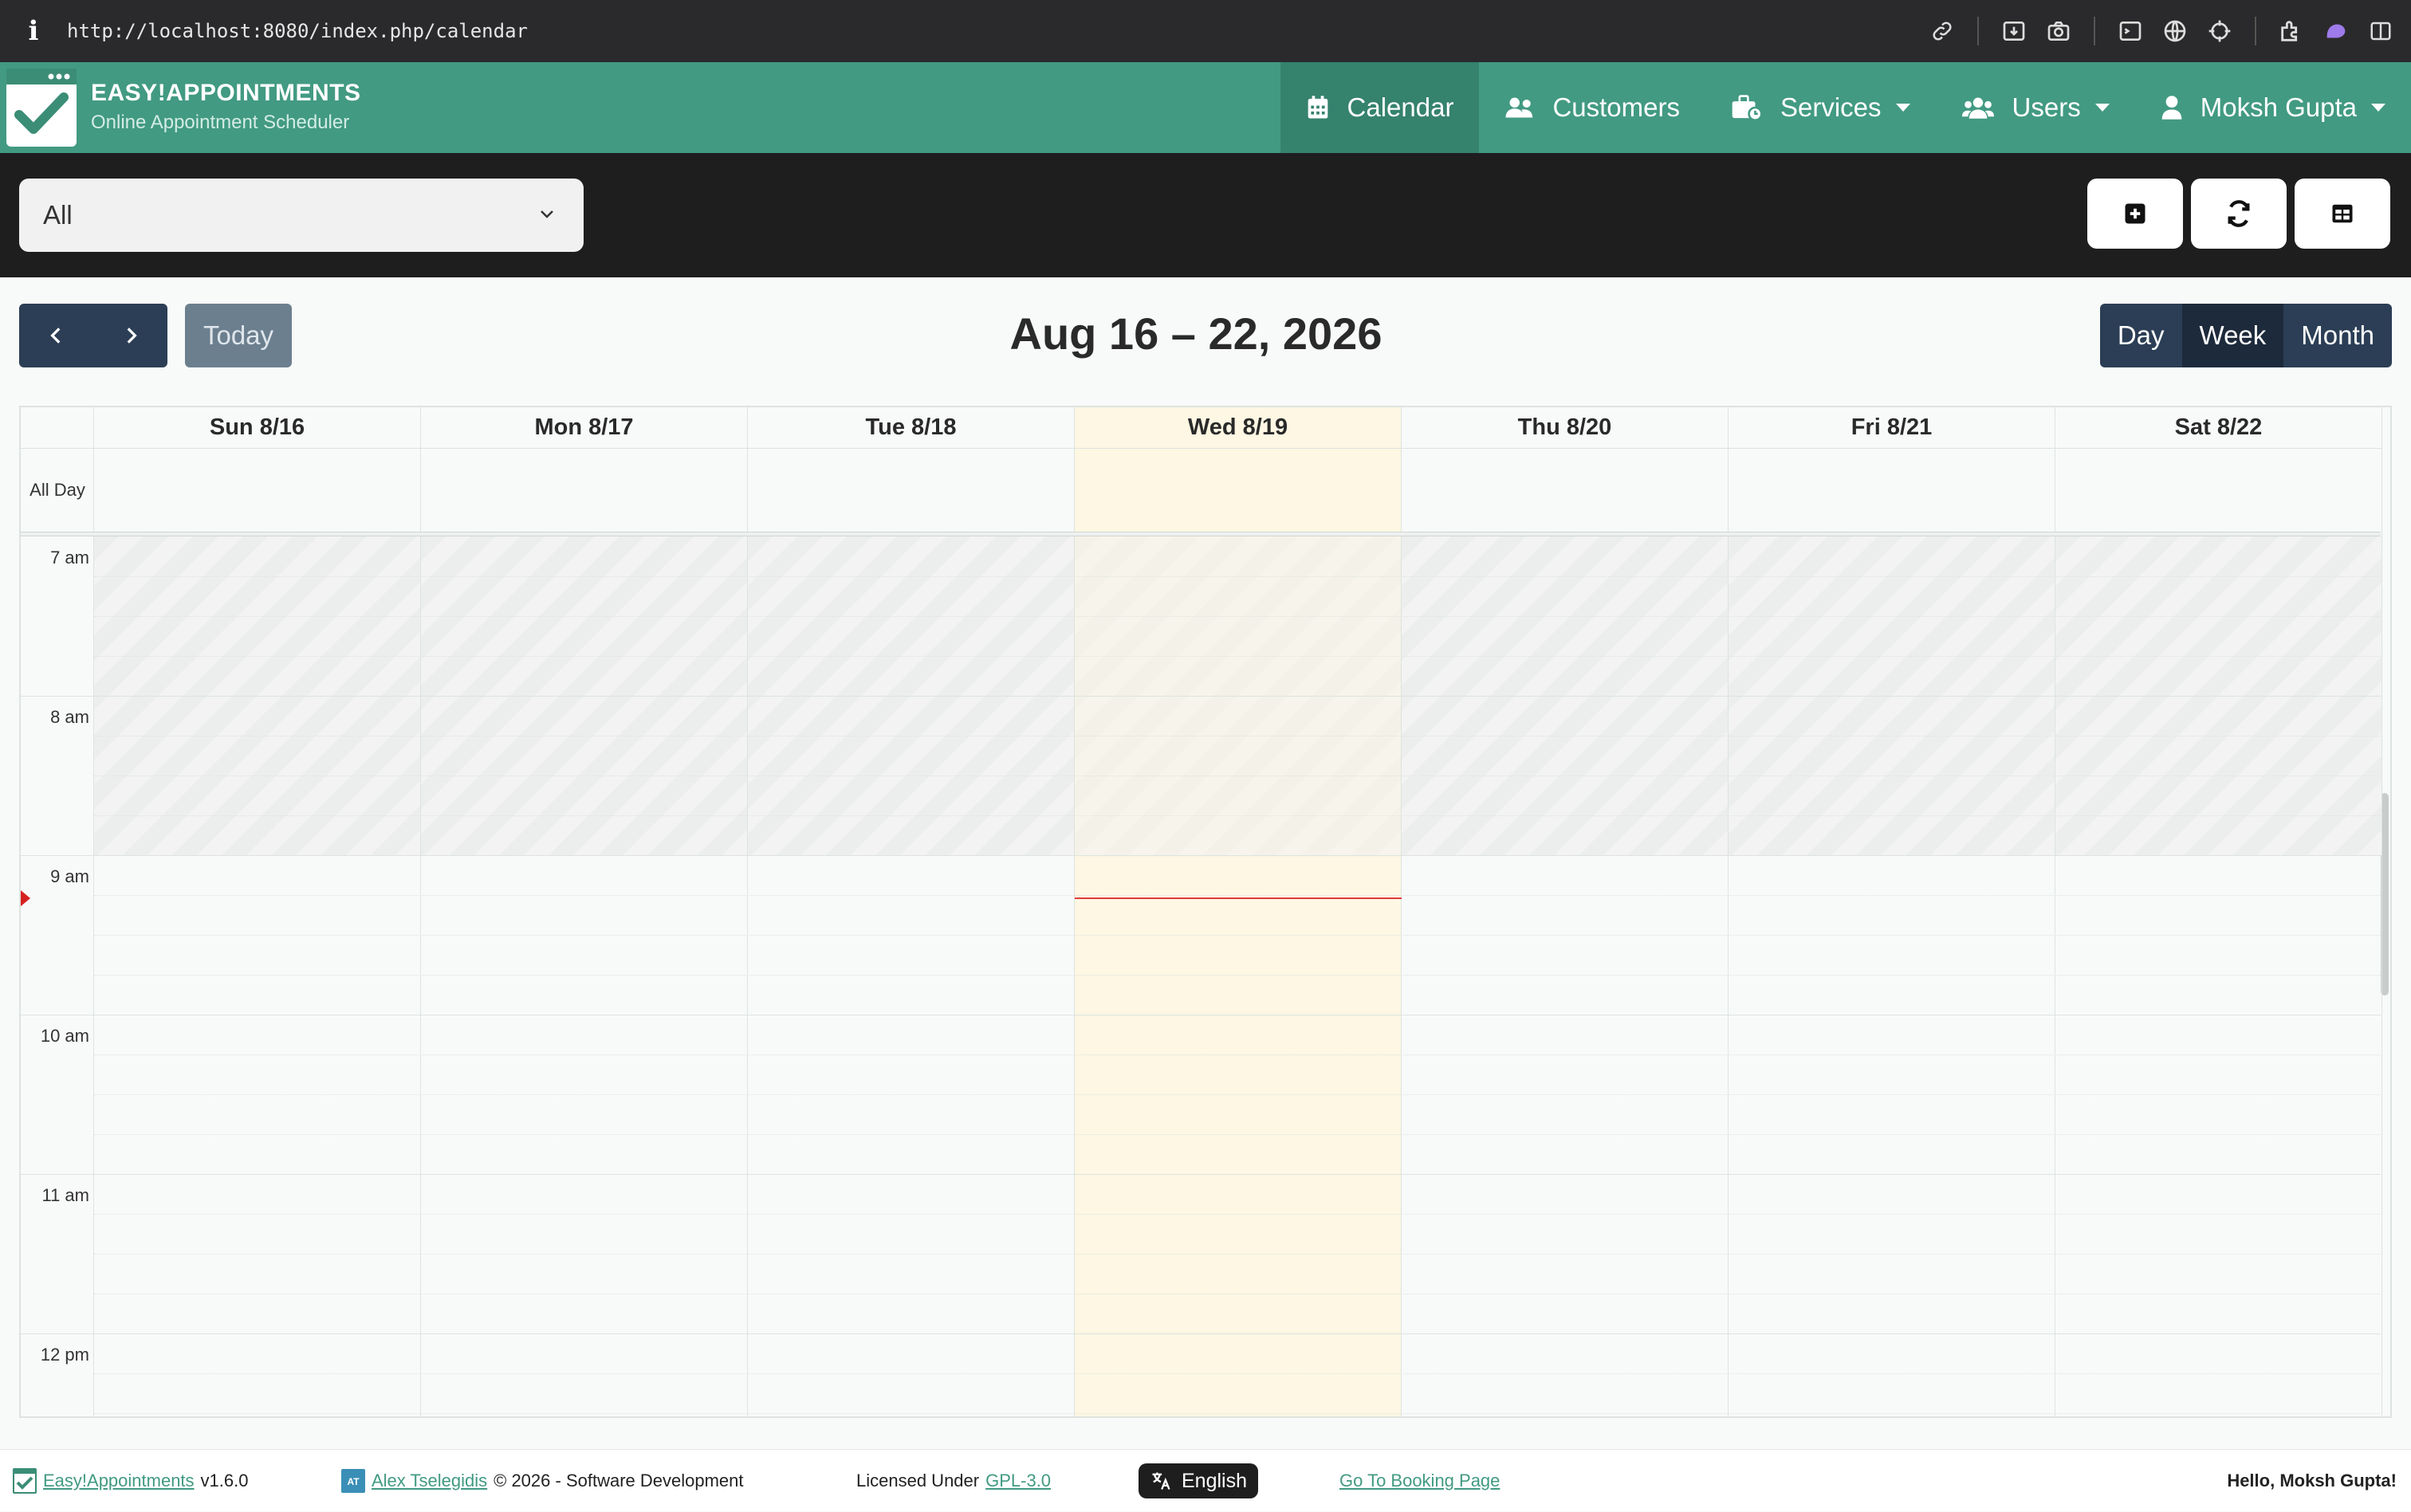  I want to click on footer-language: English, so click(1198, 1481).